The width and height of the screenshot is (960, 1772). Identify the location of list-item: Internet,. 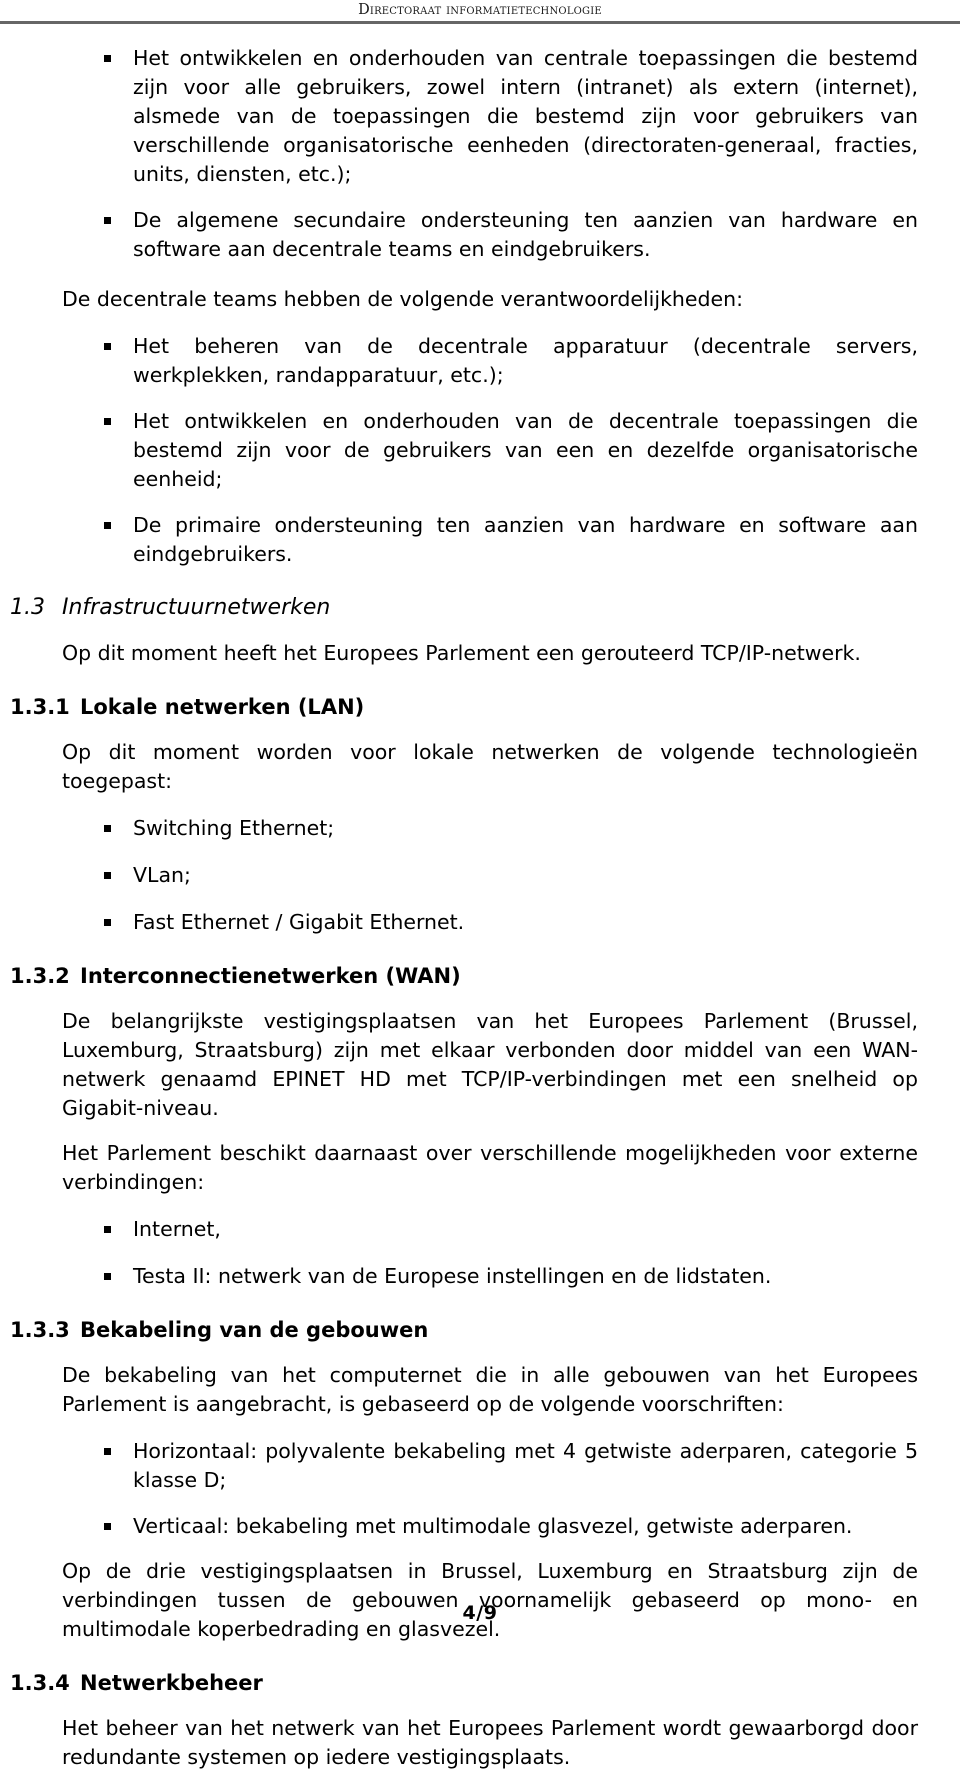
(511, 1229).